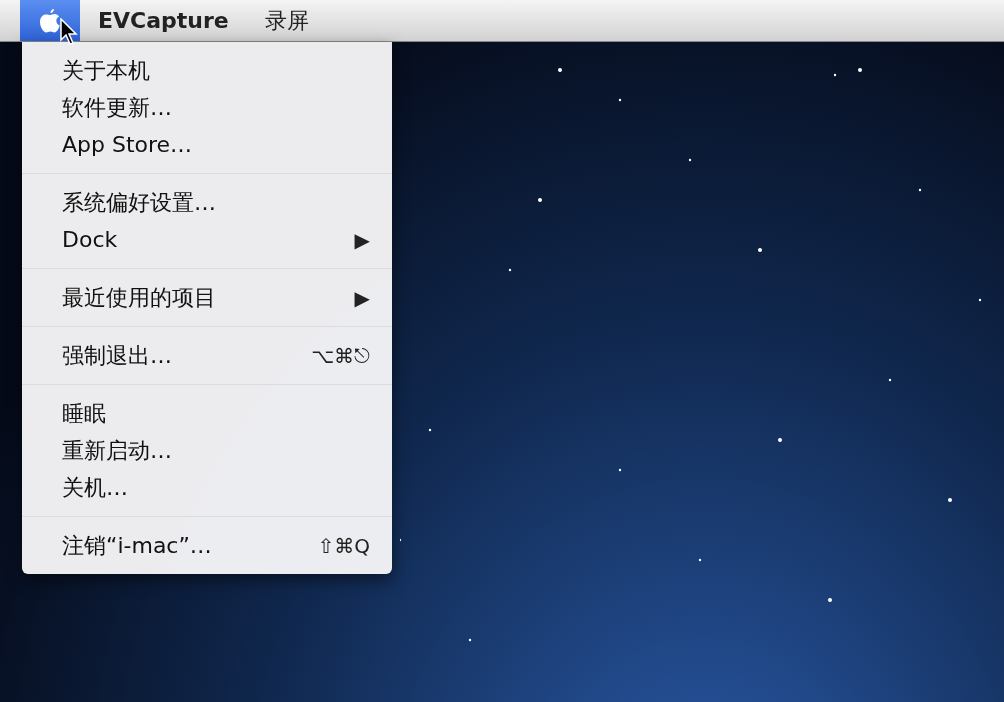  What do you see at coordinates (207, 239) in the screenshot?
I see `menu-item: Dock ▶` at bounding box center [207, 239].